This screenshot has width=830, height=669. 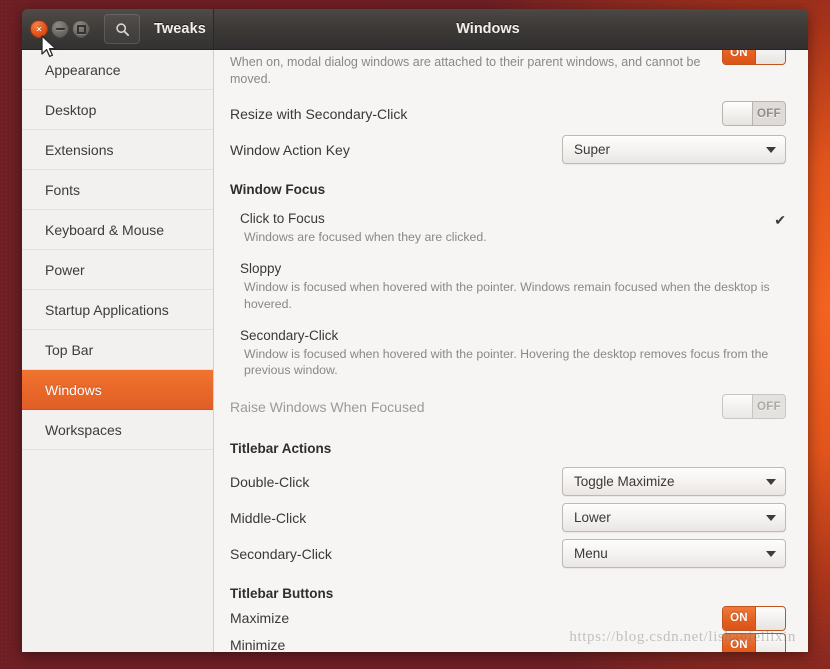 I want to click on window-action-key-label: Window Action Key, so click(x=290, y=149).